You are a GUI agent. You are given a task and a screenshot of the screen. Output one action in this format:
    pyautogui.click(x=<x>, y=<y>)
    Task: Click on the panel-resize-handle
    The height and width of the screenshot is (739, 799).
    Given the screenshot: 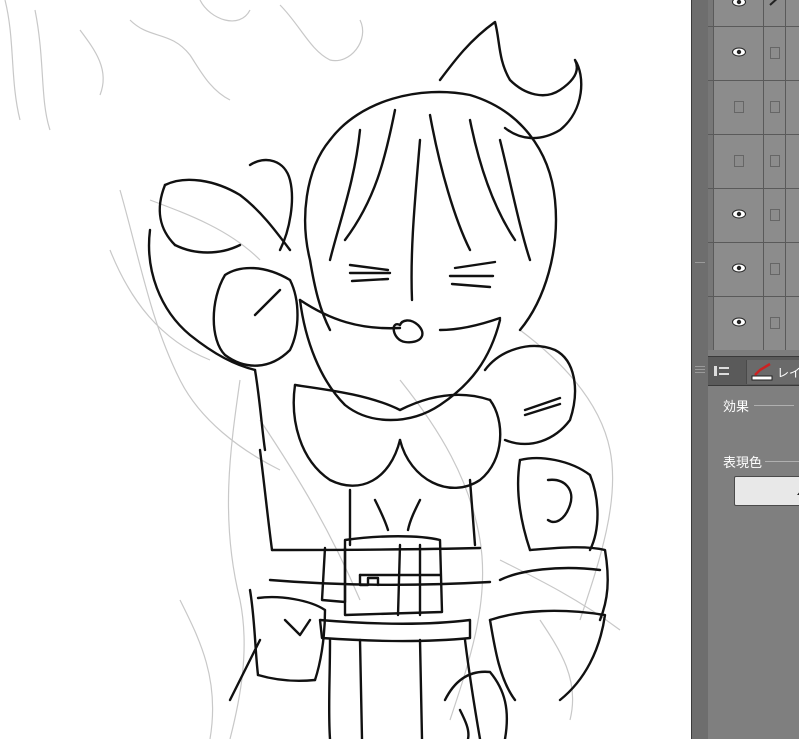 What is the action you would take?
    pyautogui.click(x=699, y=369)
    